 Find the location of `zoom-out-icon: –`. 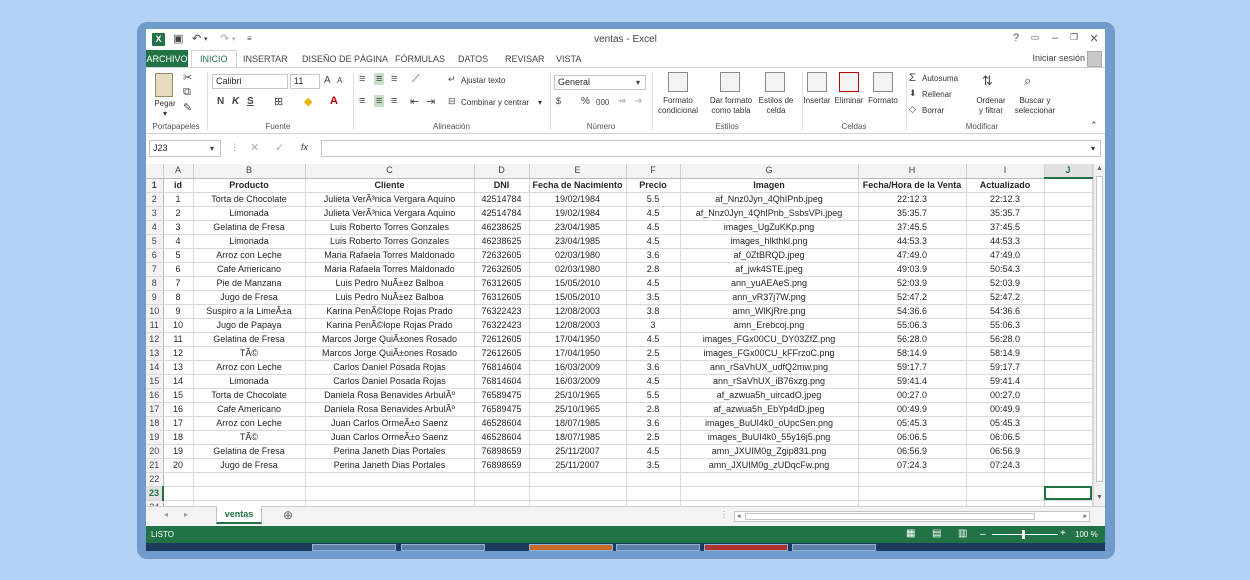

zoom-out-icon: – is located at coordinates (983, 534).